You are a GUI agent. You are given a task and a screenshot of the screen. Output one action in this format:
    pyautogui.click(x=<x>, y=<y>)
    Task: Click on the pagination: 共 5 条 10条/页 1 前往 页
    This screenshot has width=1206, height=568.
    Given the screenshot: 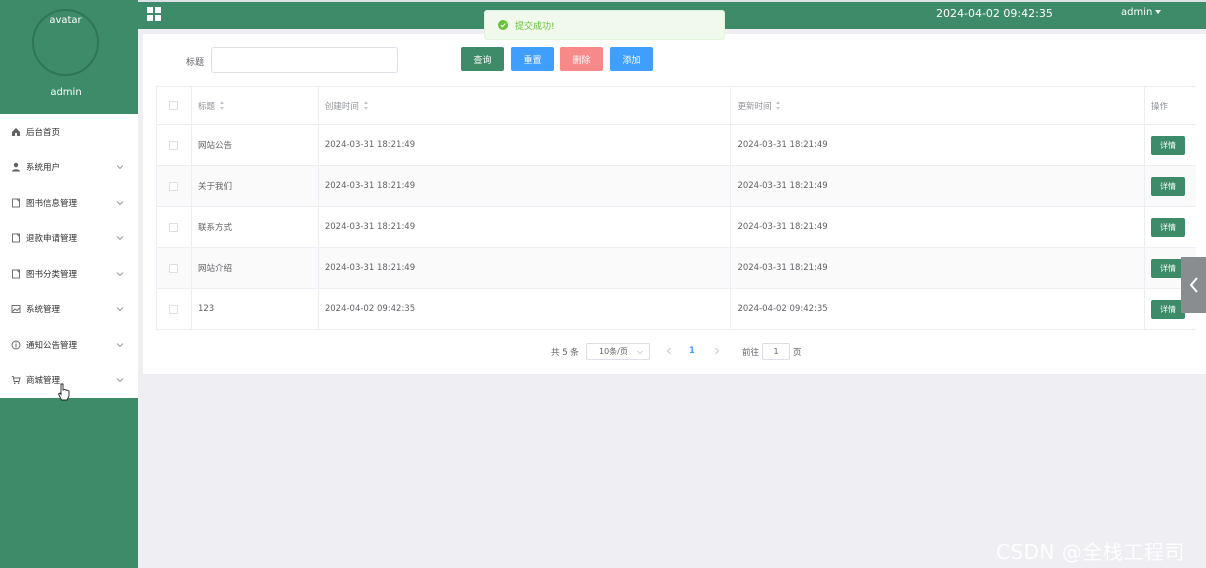 What is the action you would take?
    pyautogui.click(x=674, y=351)
    